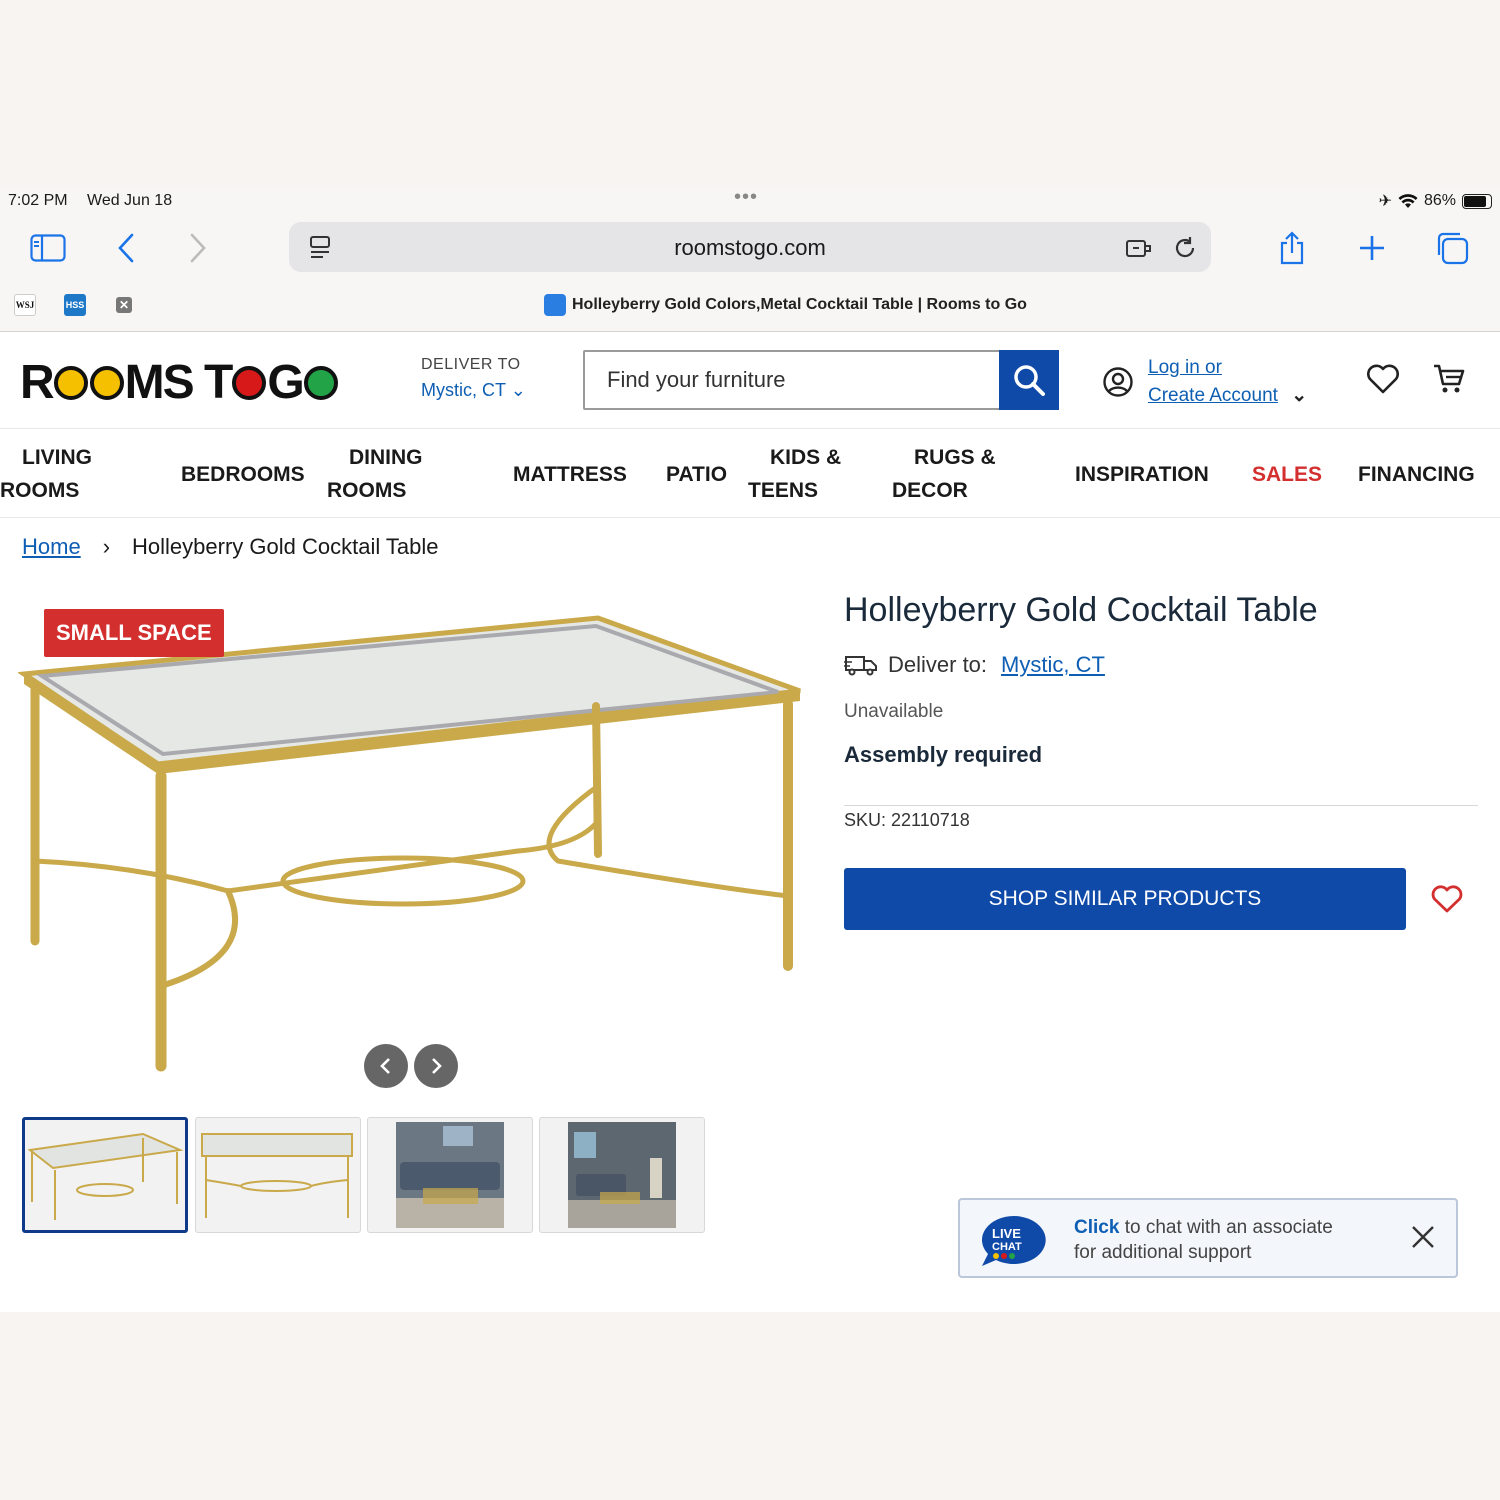 The height and width of the screenshot is (1500, 1500). Describe the element at coordinates (1096, 1227) in the screenshot. I see `chat-click-word: Click` at that location.